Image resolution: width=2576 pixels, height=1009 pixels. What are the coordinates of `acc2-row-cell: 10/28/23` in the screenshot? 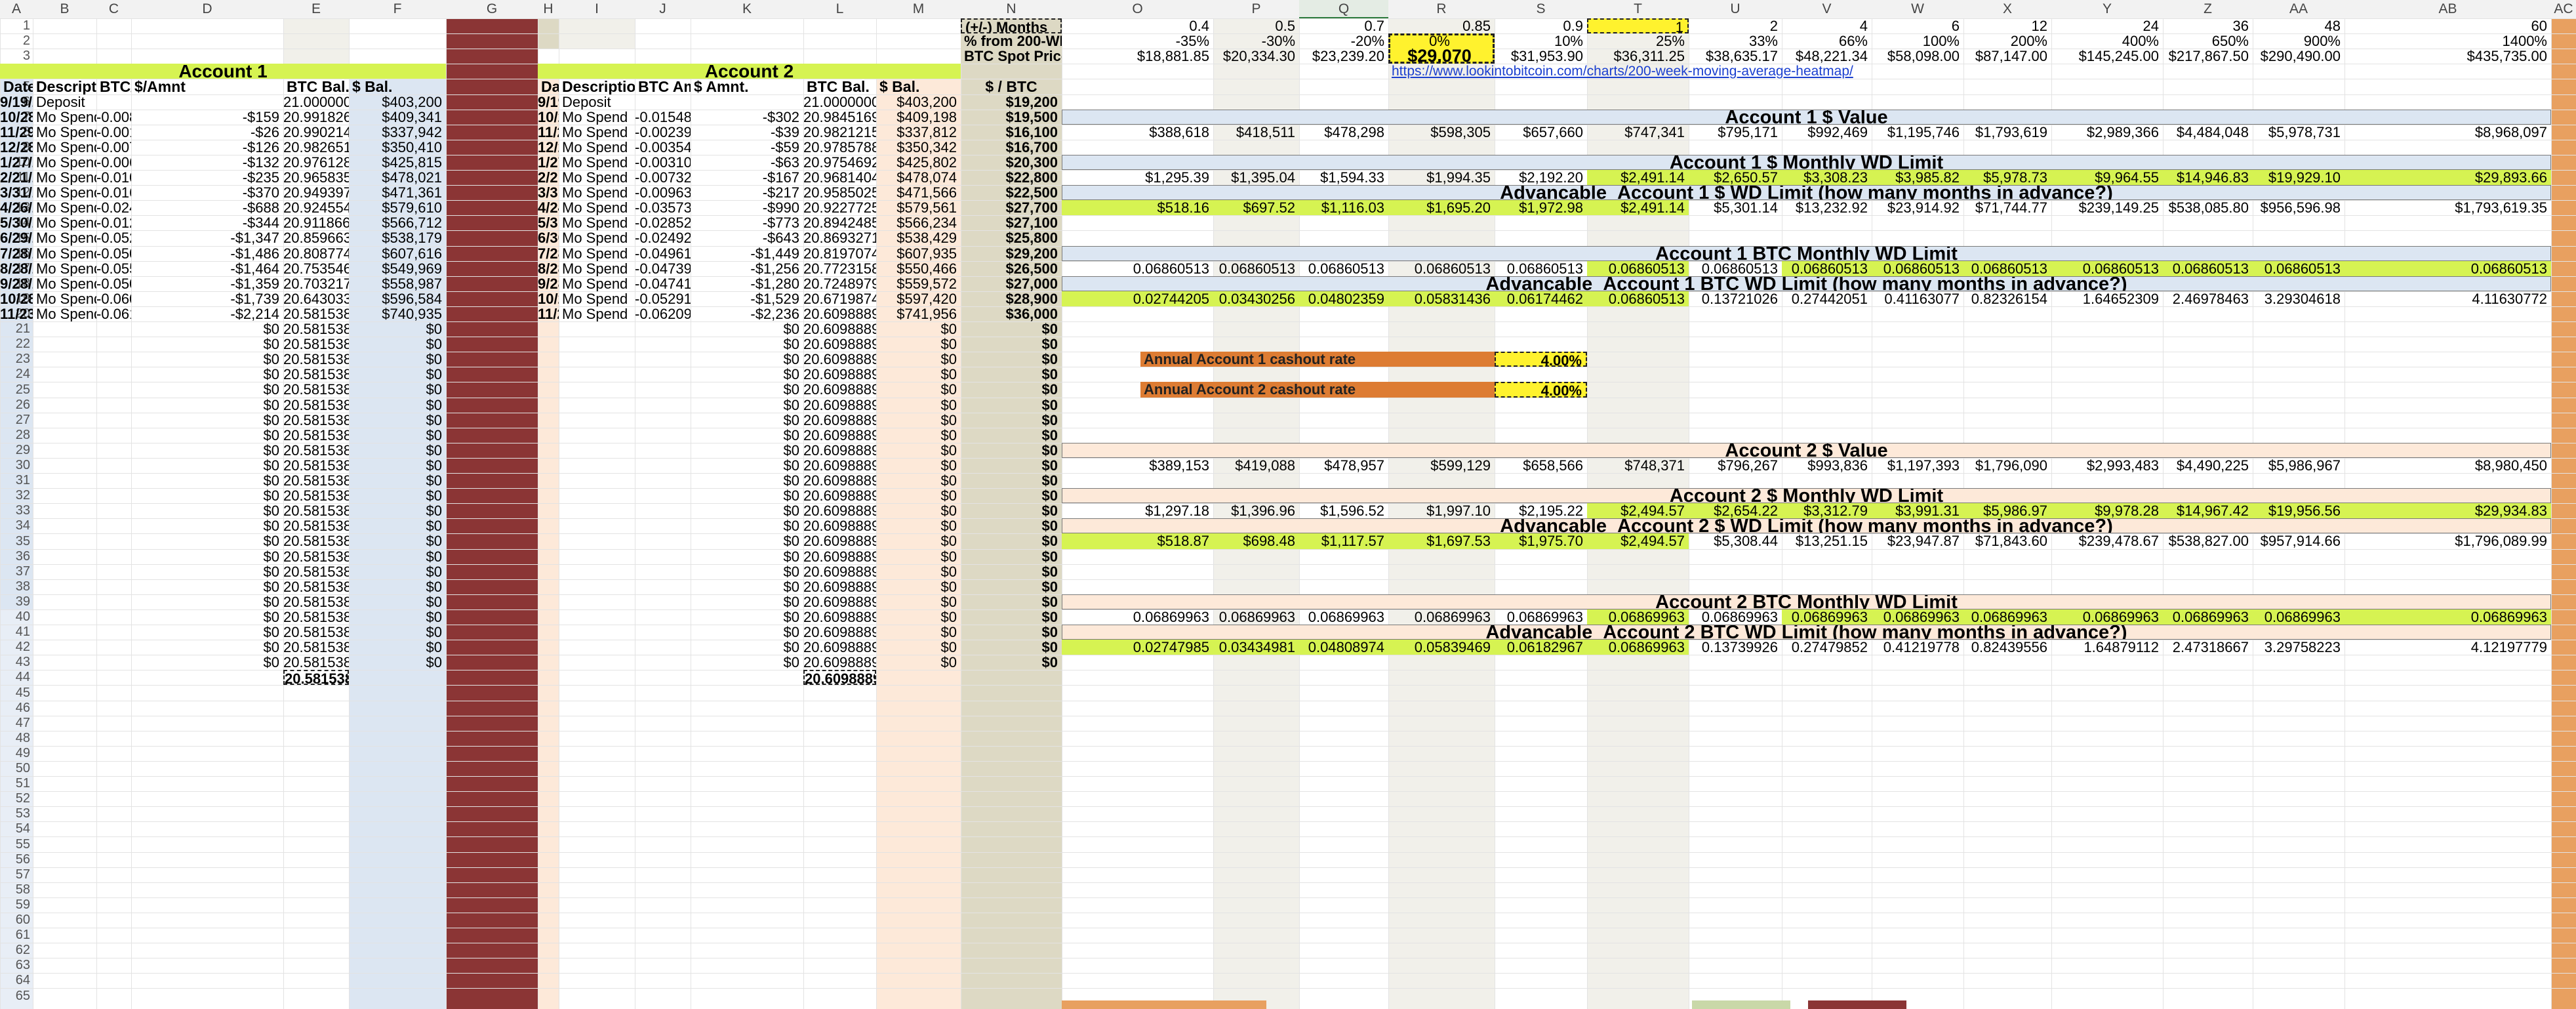 It's located at (548, 298).